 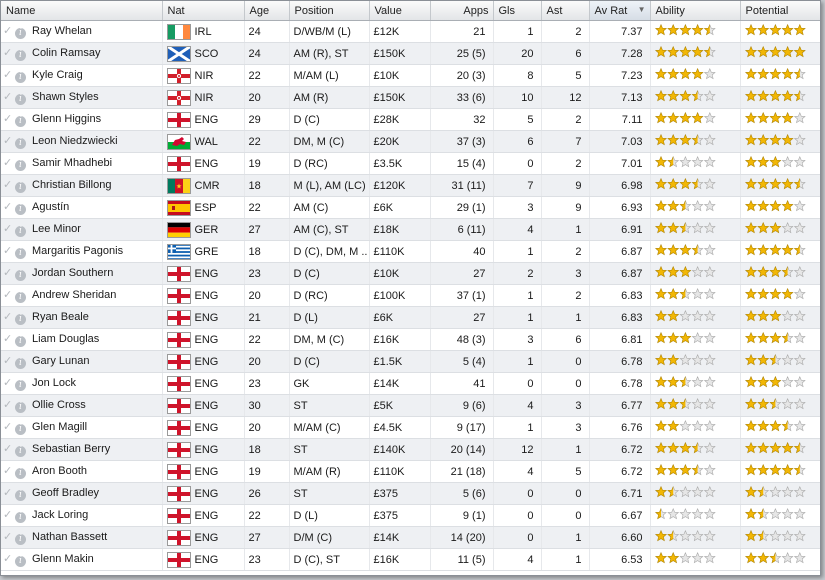 I want to click on player-name: Colin Ramsay, so click(x=66, y=53).